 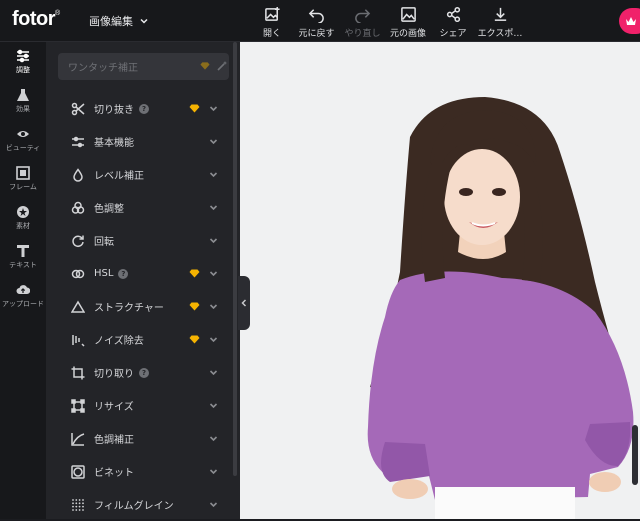 I want to click on nav-text: テキスト, so click(x=23, y=256).